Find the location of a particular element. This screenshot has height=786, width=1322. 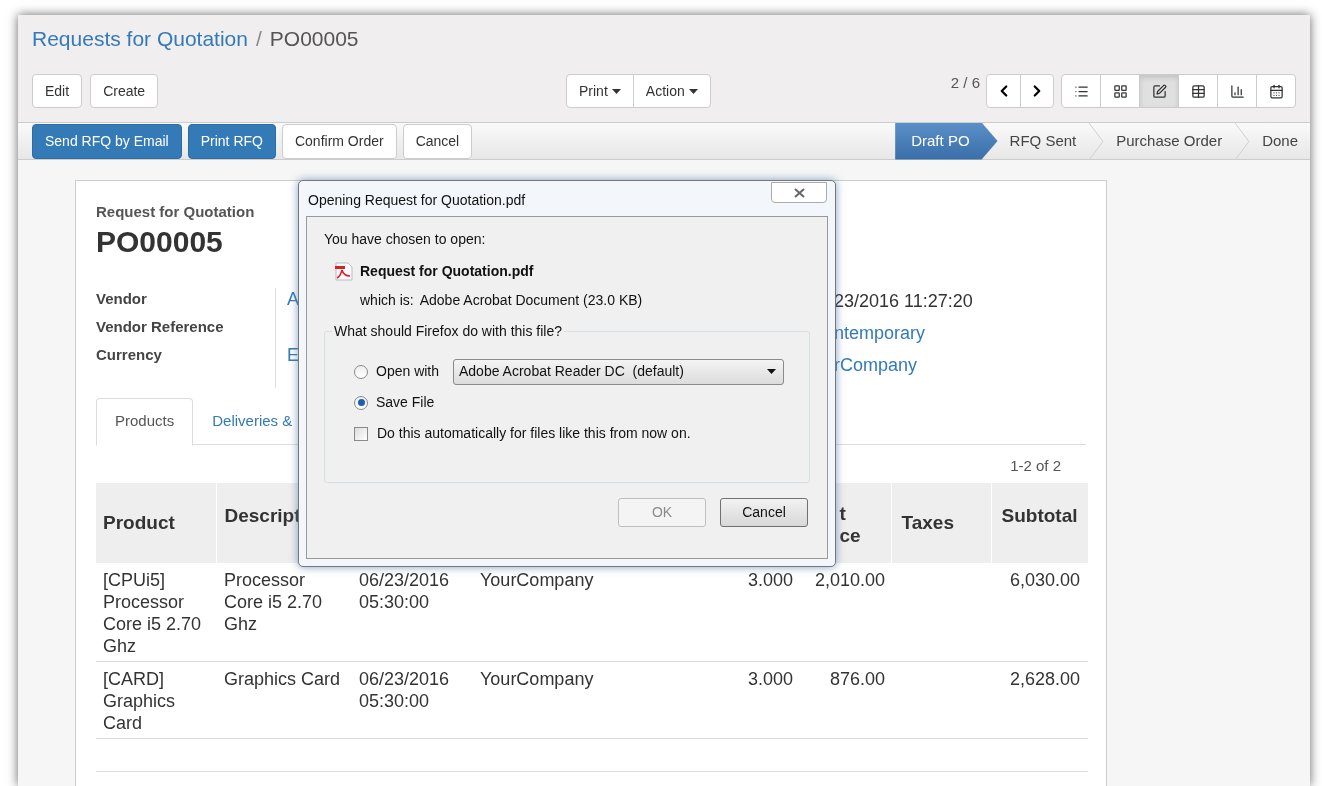

application-dropdown: Adobe Acrobat Reader DC (default) is located at coordinates (618, 371).